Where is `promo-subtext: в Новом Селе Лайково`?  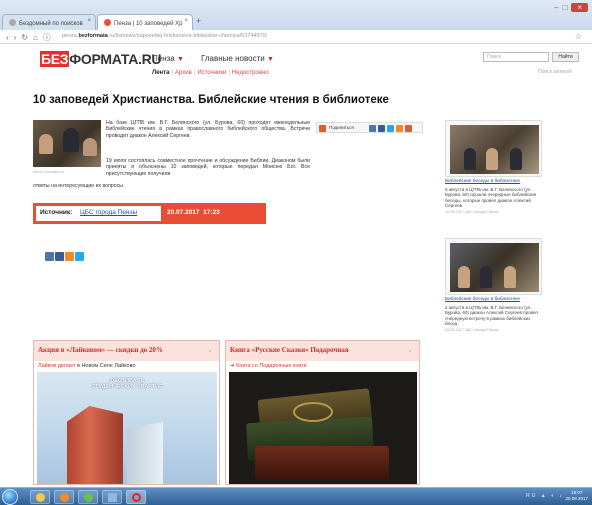 promo-subtext: в Новом Селе Лайково is located at coordinates (106, 366).